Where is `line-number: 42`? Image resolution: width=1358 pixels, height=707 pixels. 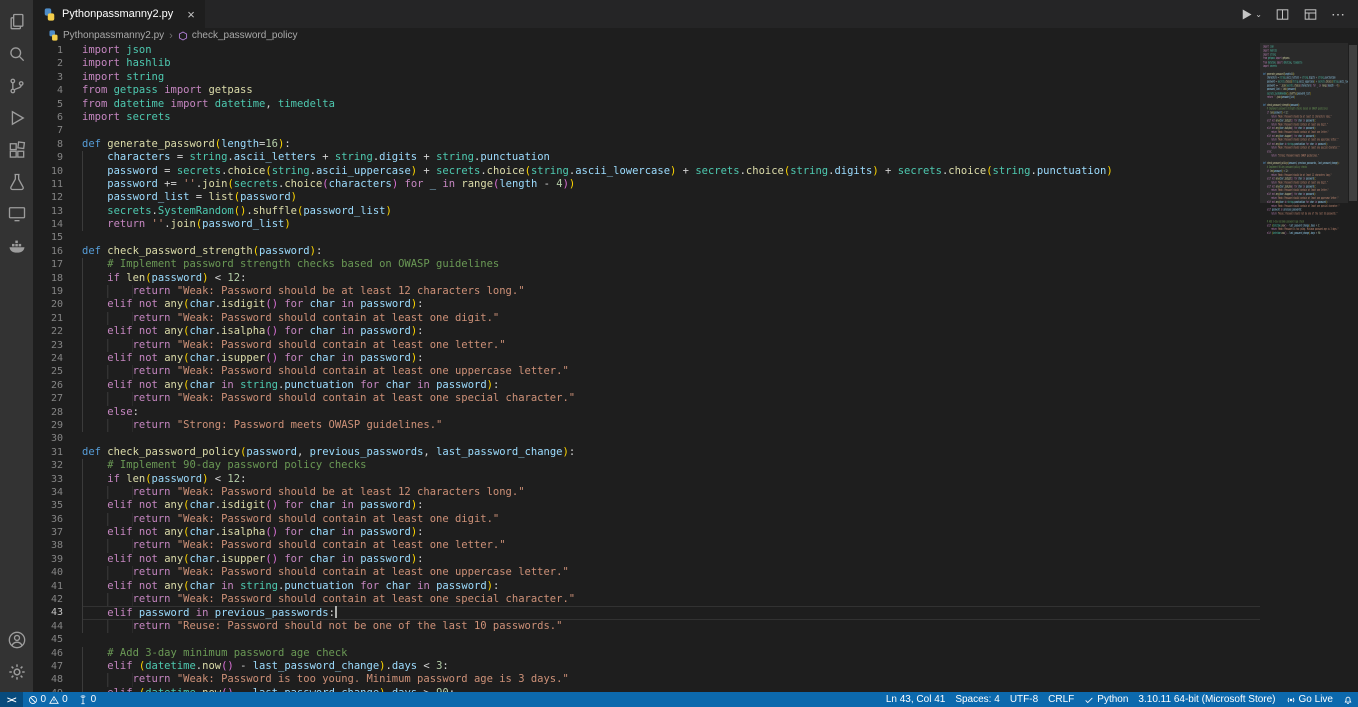 line-number: 42 is located at coordinates (48, 599).